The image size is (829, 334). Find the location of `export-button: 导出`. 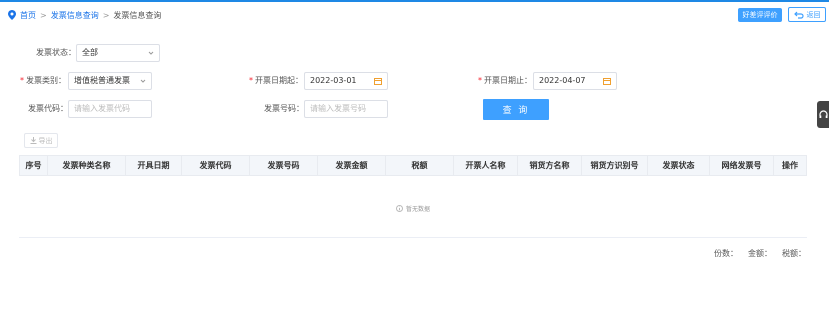

export-button: 导出 is located at coordinates (41, 140).